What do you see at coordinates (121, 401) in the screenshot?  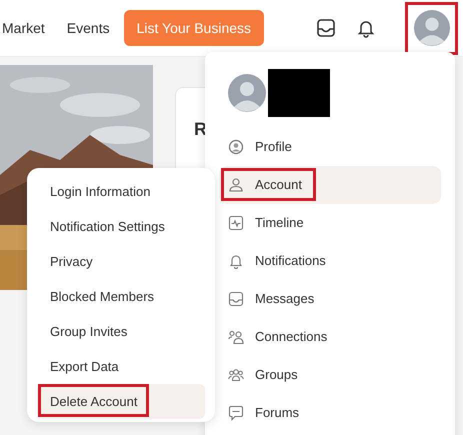 I see `menu-item: Delete Account` at bounding box center [121, 401].